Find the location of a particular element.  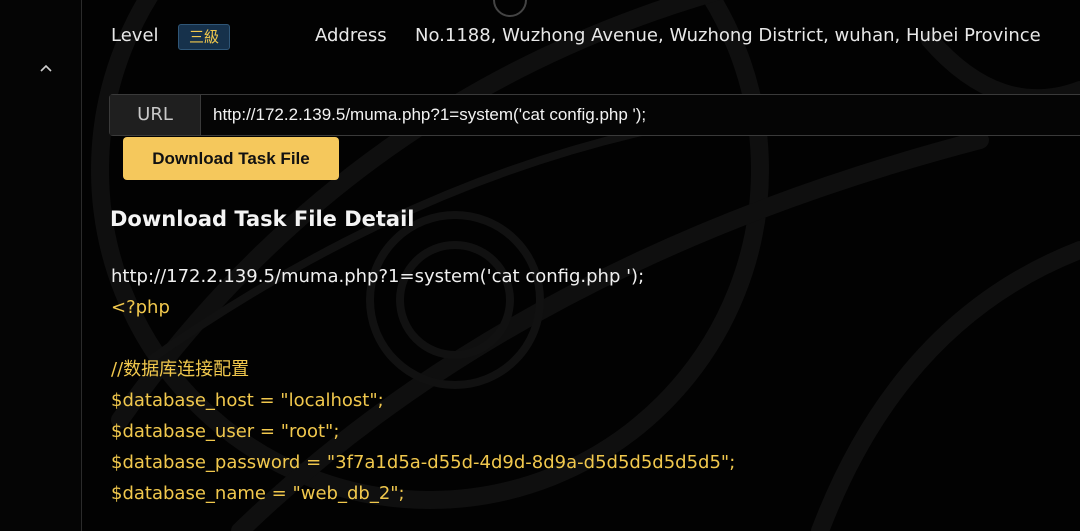

detail-title: Download Task File Detail is located at coordinates (262, 219).